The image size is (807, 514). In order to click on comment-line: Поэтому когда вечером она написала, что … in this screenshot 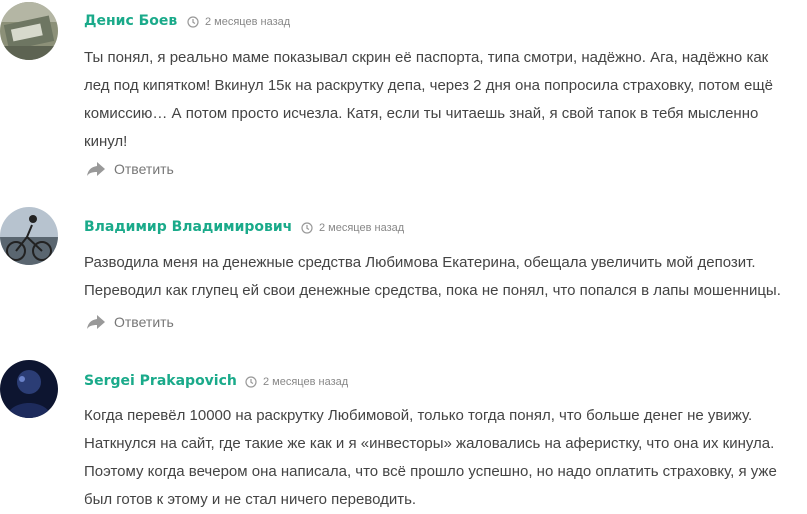, I will do `click(430, 471)`.